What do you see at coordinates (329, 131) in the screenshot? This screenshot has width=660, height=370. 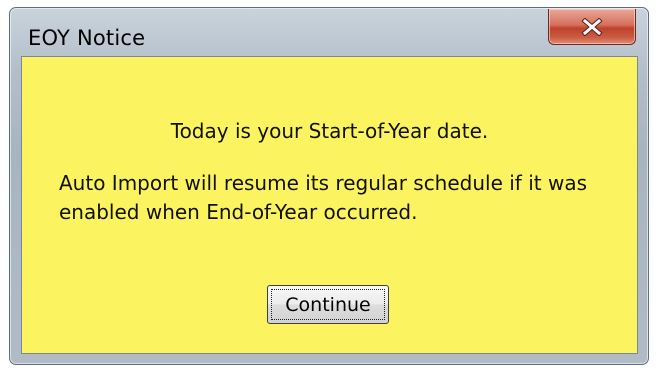 I see `message-line-1: Today is your Start-of-Year date.` at bounding box center [329, 131].